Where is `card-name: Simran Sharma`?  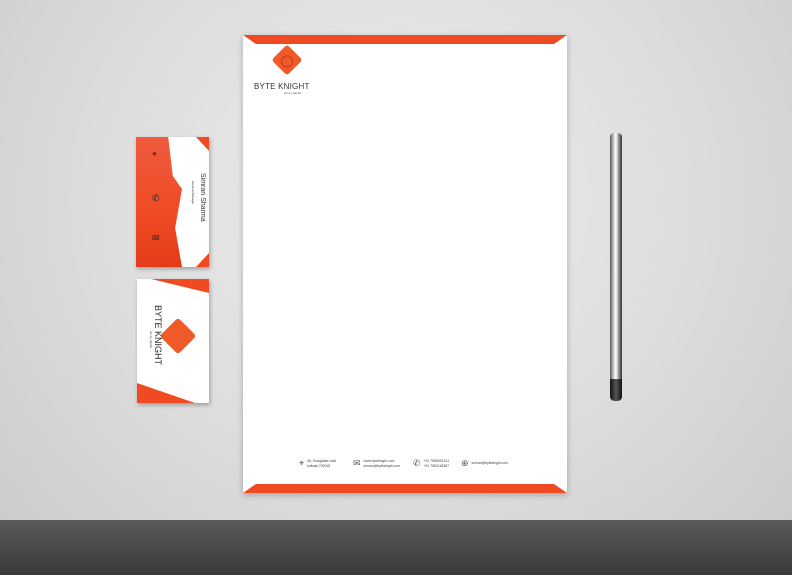
card-name: Simran Sharma is located at coordinates (202, 197).